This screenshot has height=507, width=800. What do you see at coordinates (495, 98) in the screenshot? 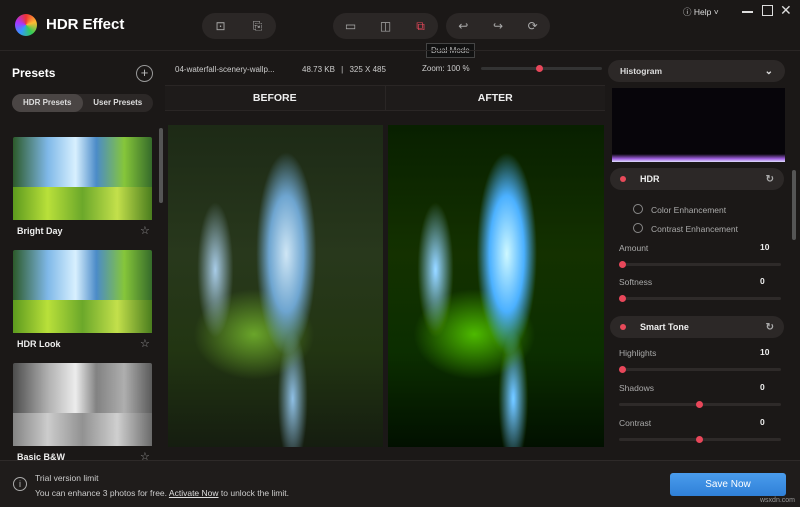
I see `after-label: AFTER` at bounding box center [495, 98].